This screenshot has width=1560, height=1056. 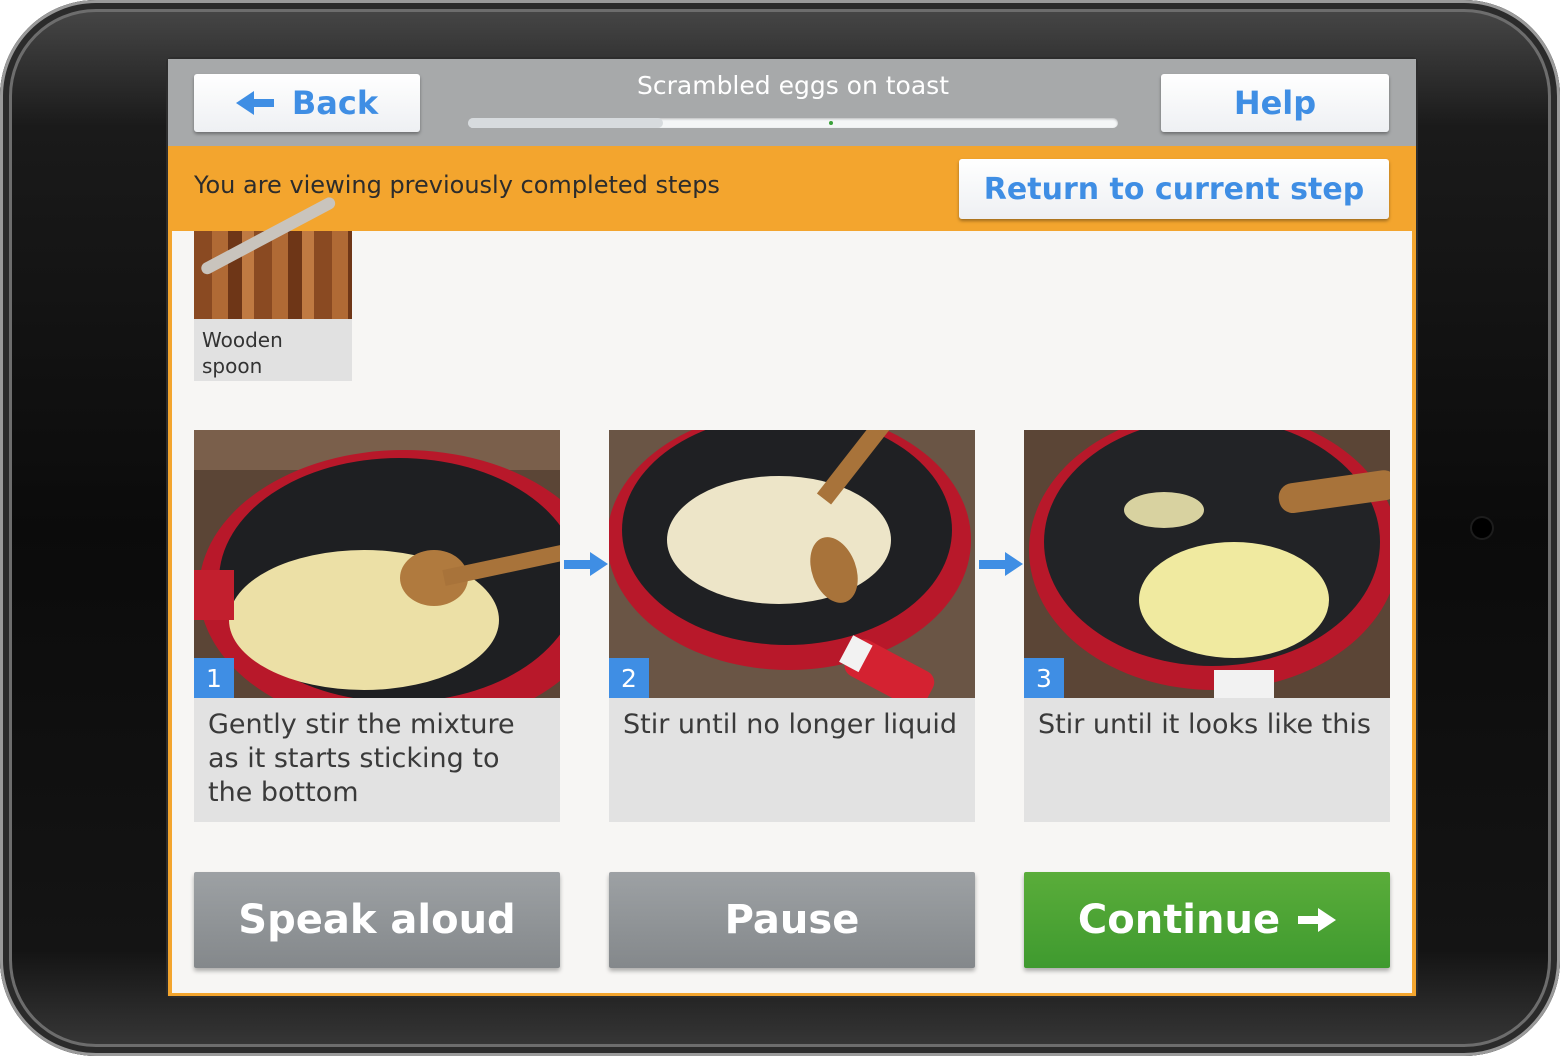 I want to click on progress-marker, so click(x=830, y=123).